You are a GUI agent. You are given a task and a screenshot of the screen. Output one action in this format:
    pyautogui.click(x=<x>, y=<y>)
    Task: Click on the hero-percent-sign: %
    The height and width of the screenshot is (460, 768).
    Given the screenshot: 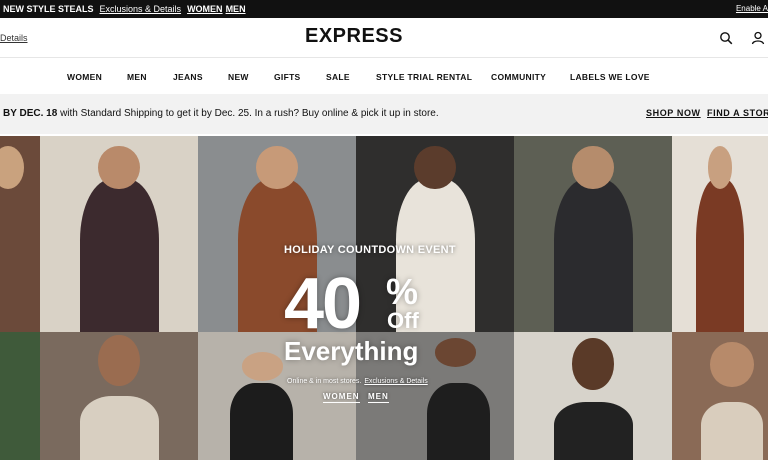 What is the action you would take?
    pyautogui.click(x=402, y=291)
    